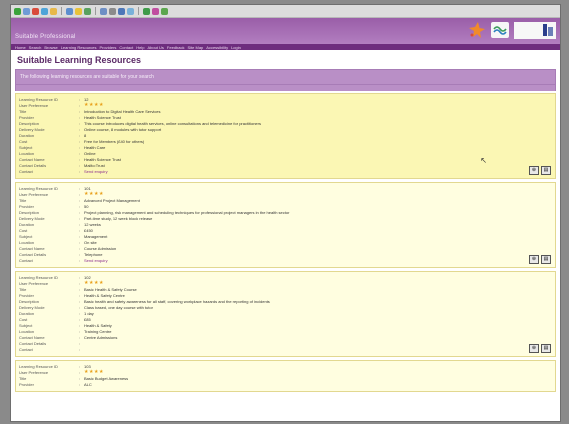  Describe the element at coordinates (35, 11) in the screenshot. I see `stop-icon` at that location.